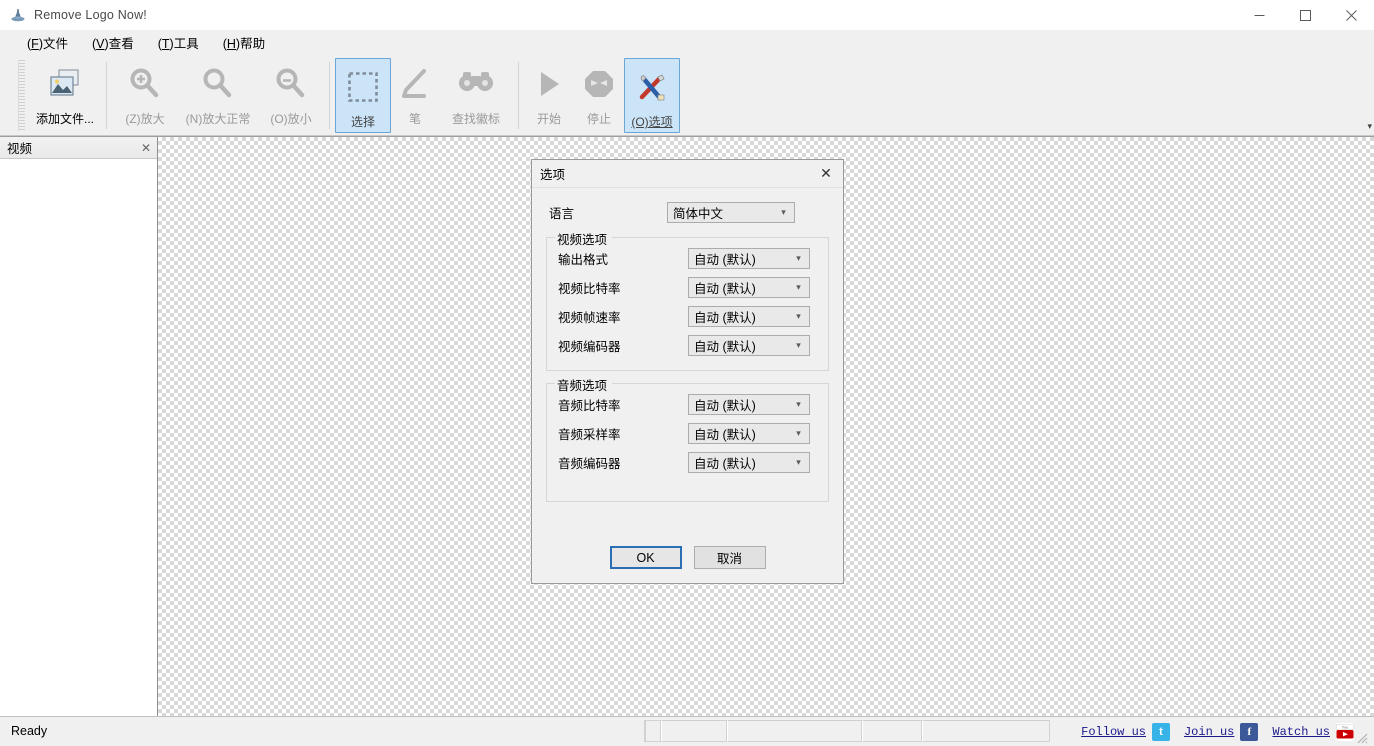 The width and height of the screenshot is (1374, 746). What do you see at coordinates (1249, 731) in the screenshot?
I see `facebook-icon: f` at bounding box center [1249, 731].